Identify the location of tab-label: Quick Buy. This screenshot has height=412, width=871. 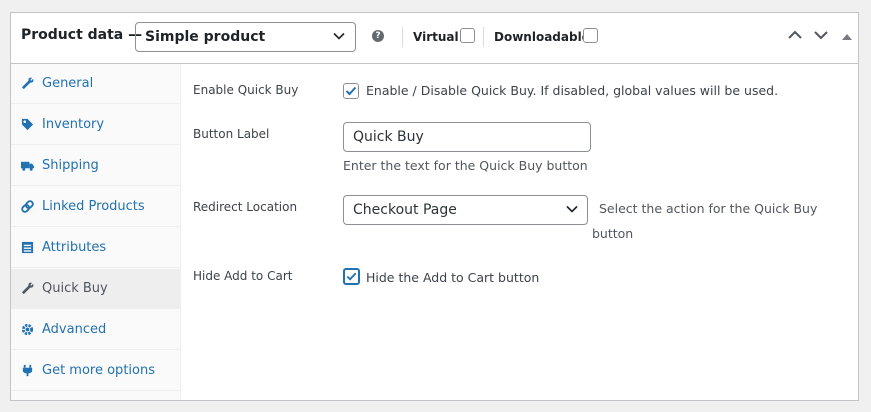
(75, 288).